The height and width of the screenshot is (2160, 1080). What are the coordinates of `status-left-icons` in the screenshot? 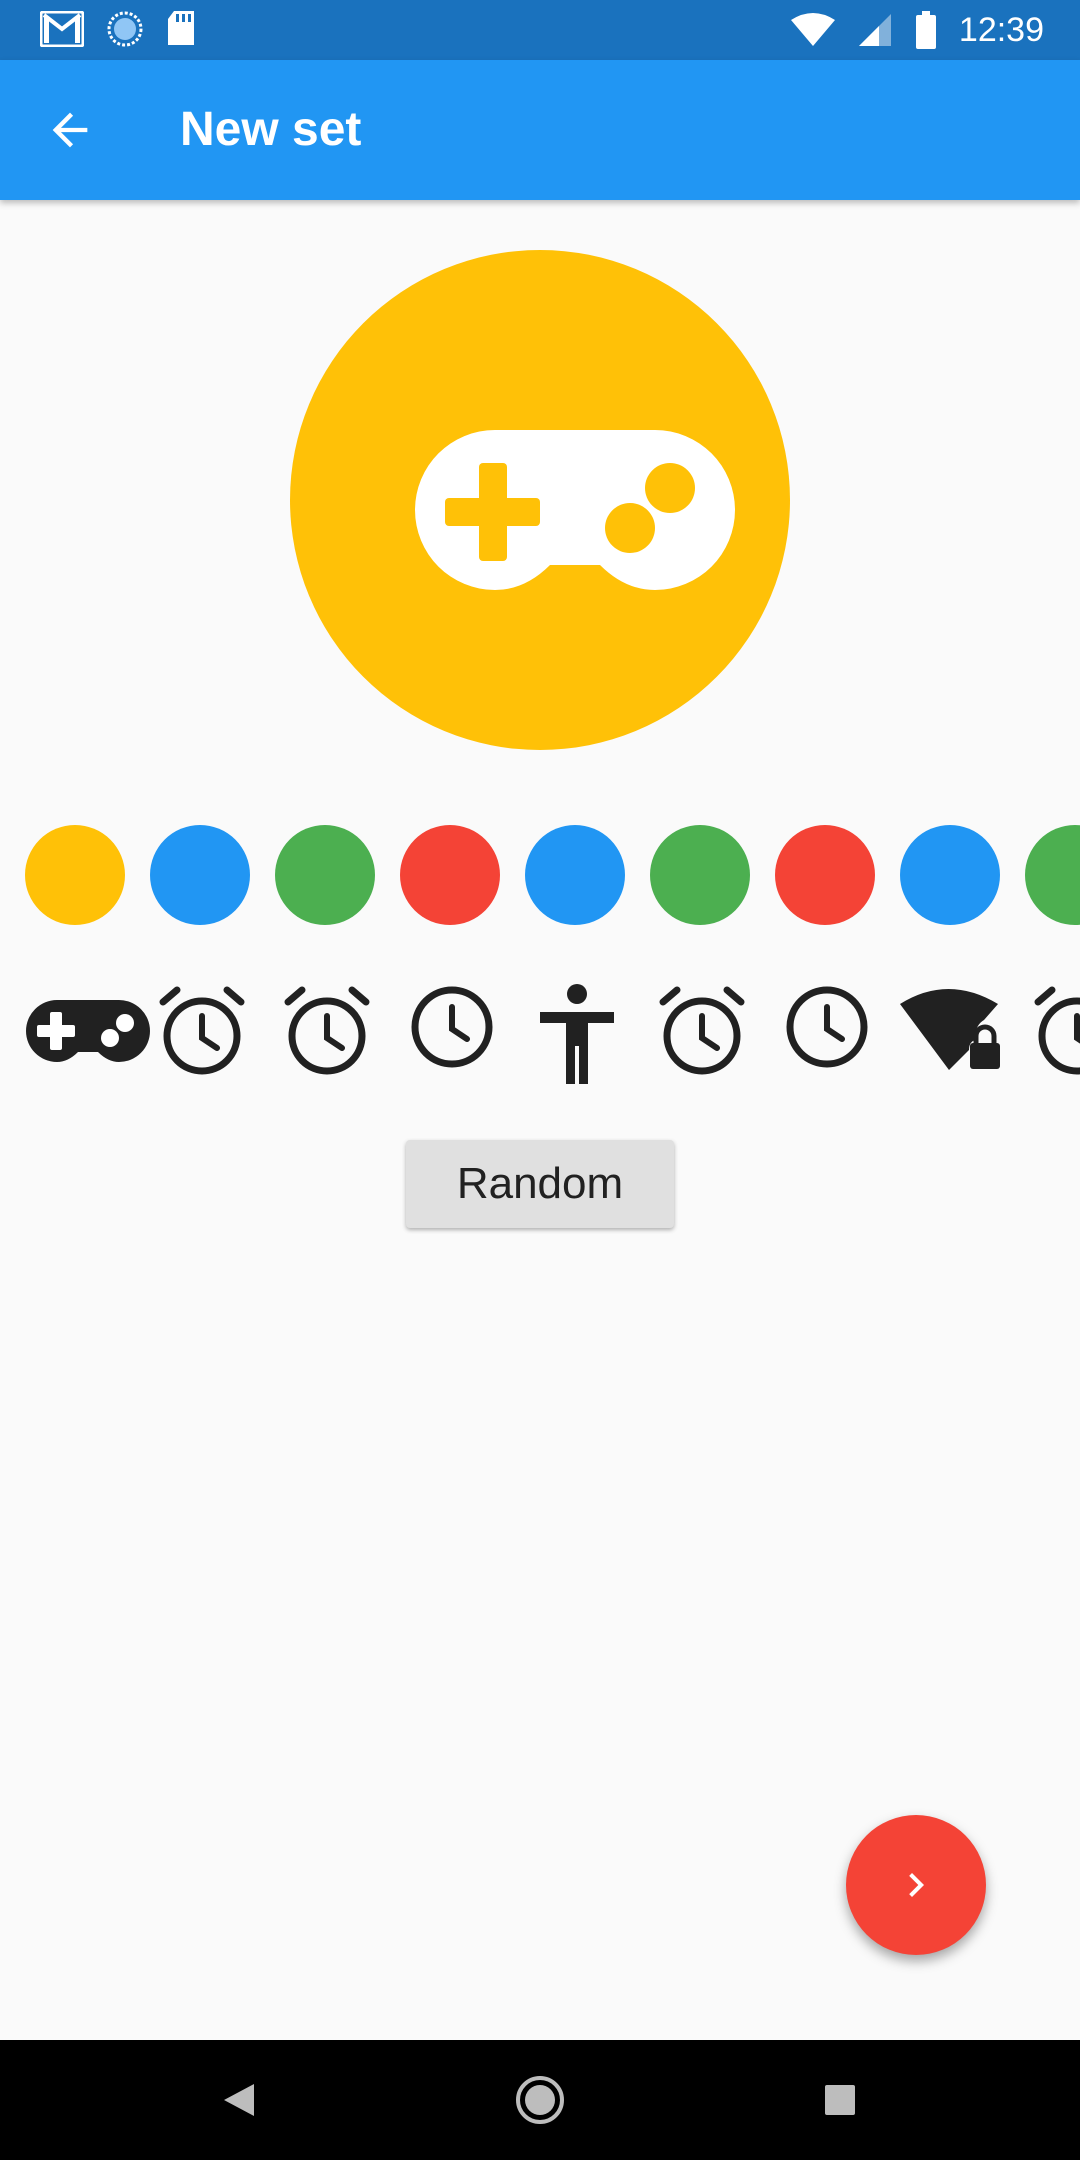 It's located at (118, 29).